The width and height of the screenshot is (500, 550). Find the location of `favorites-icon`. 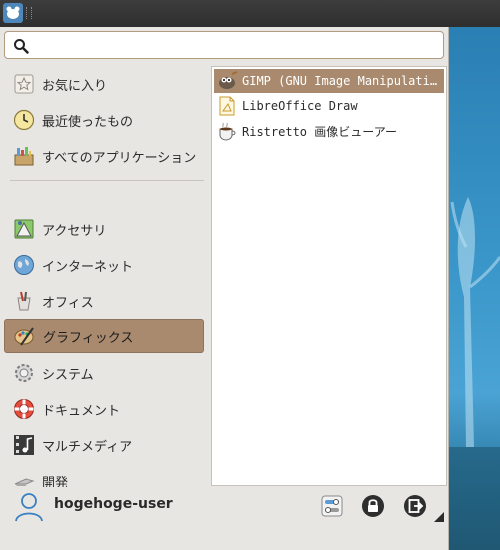

favorites-icon is located at coordinates (24, 84).